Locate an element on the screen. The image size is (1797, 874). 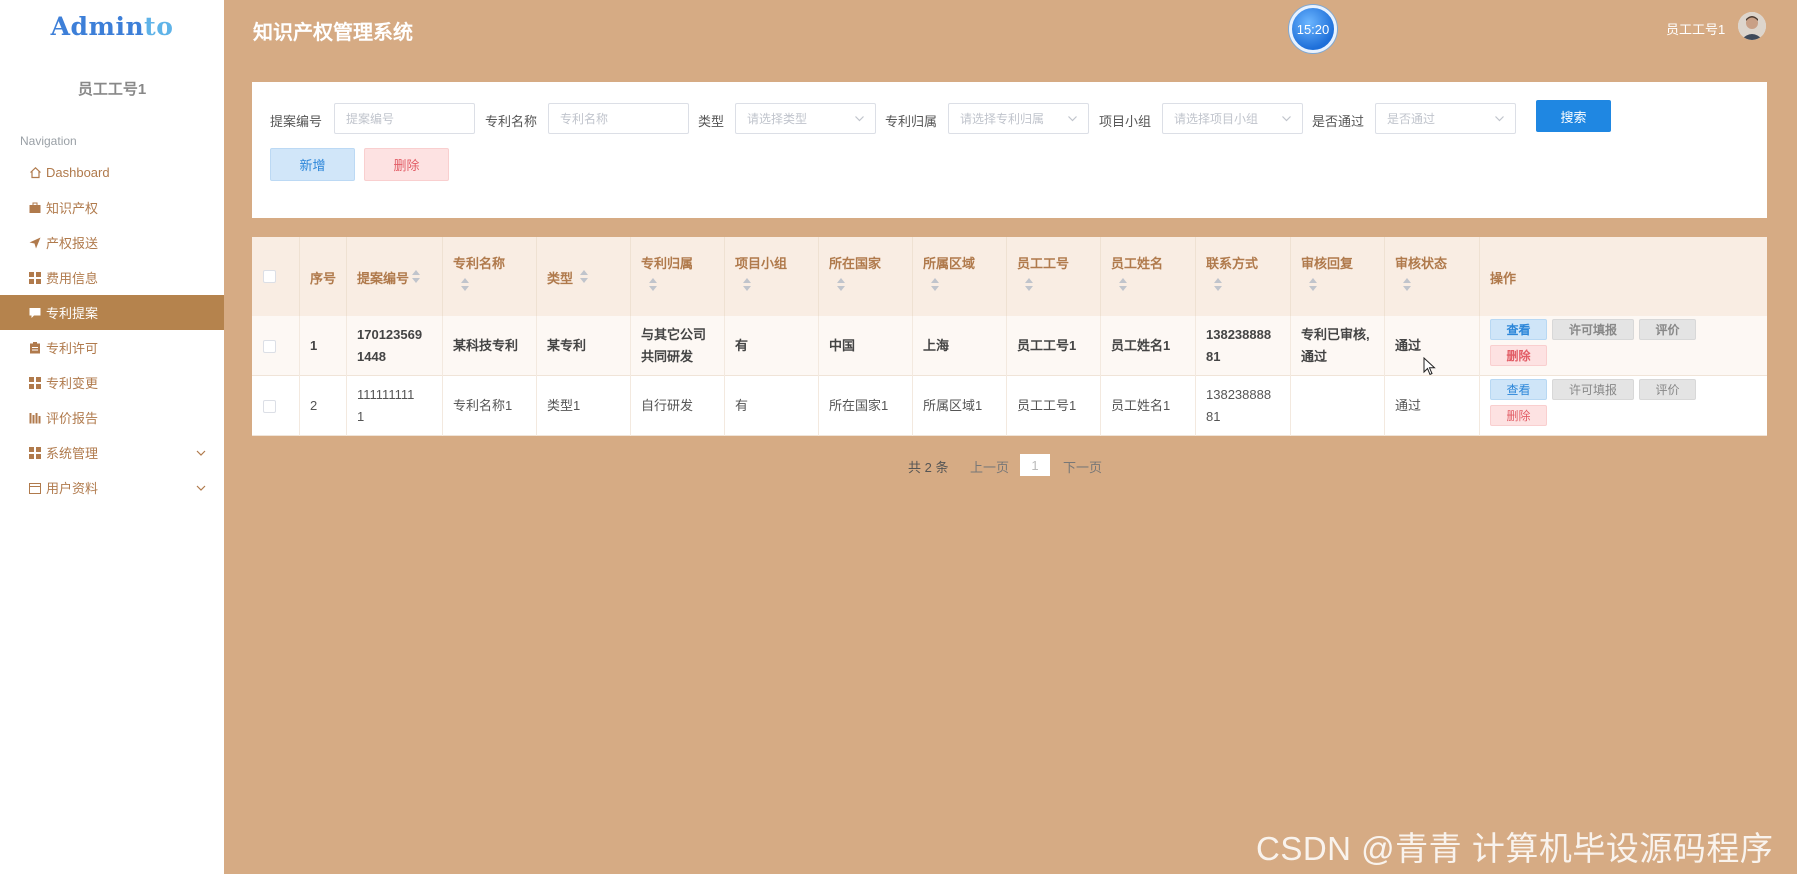
pagination-page: 1 is located at coordinates (1035, 465).